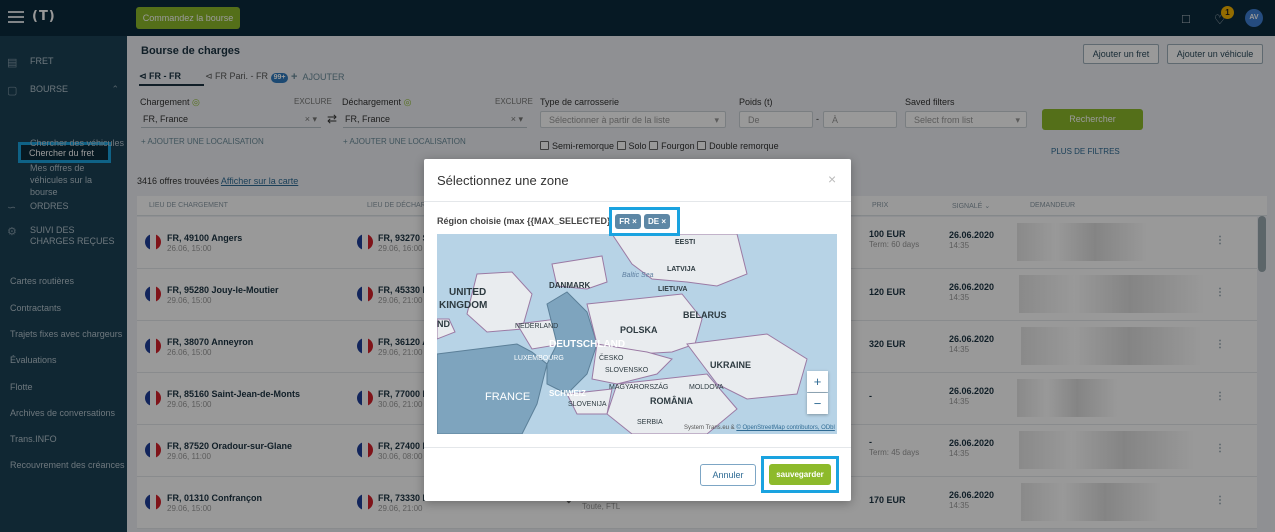 This screenshot has height=532, width=1275. Describe the element at coordinates (508, 397) in the screenshot. I see `map-label: FRANCE` at that location.